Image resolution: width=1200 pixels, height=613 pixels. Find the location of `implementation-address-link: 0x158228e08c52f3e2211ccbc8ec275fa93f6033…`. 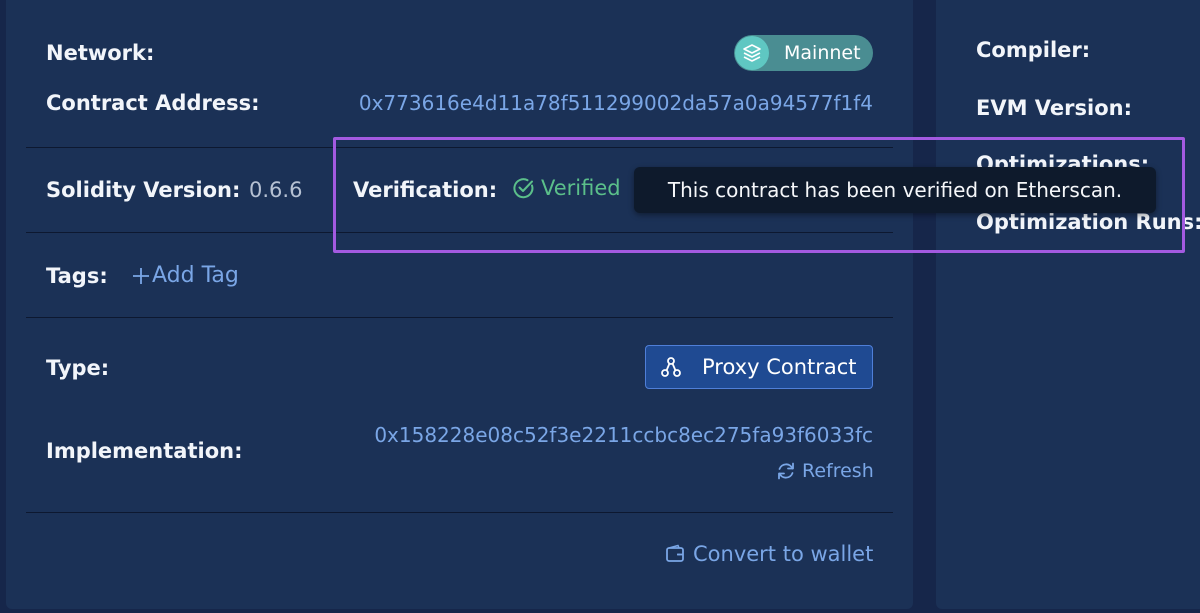

implementation-address-link: 0x158228e08c52f3e2211ccbc8ec275fa93f6033… is located at coordinates (623, 435).